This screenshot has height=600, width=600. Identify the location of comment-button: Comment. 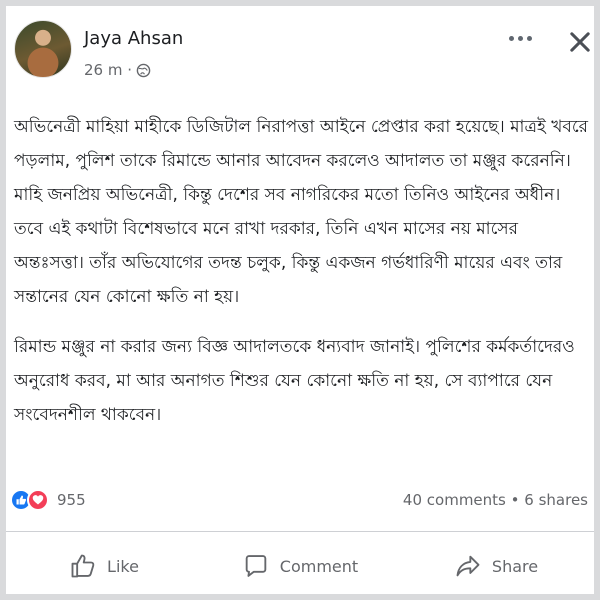
(300, 566).